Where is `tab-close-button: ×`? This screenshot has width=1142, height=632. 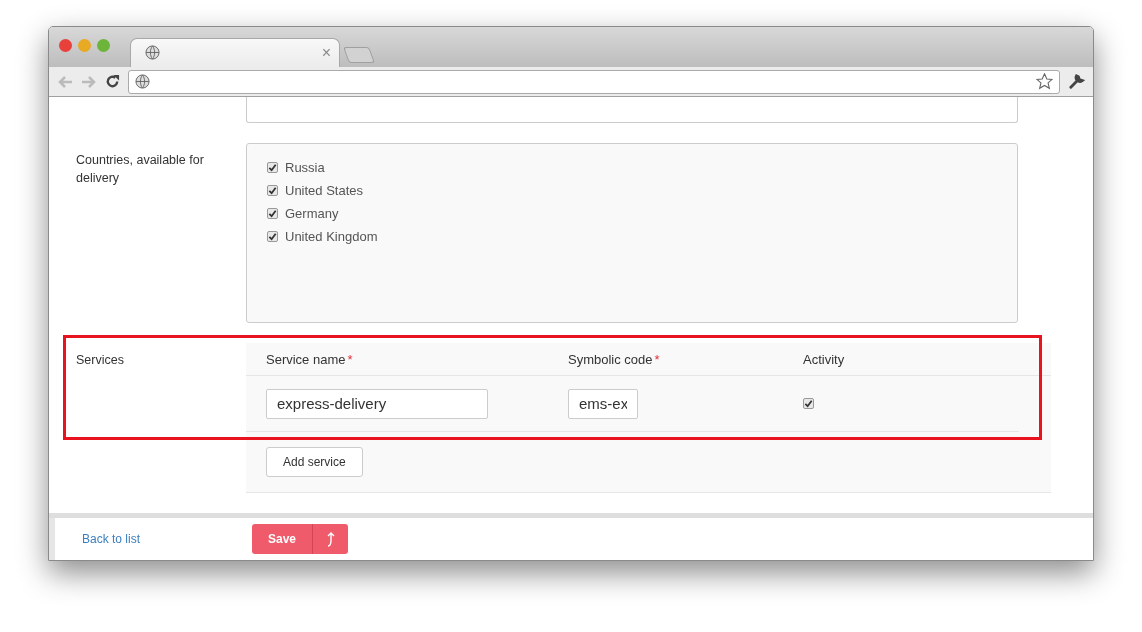
tab-close-button: × is located at coordinates (326, 52).